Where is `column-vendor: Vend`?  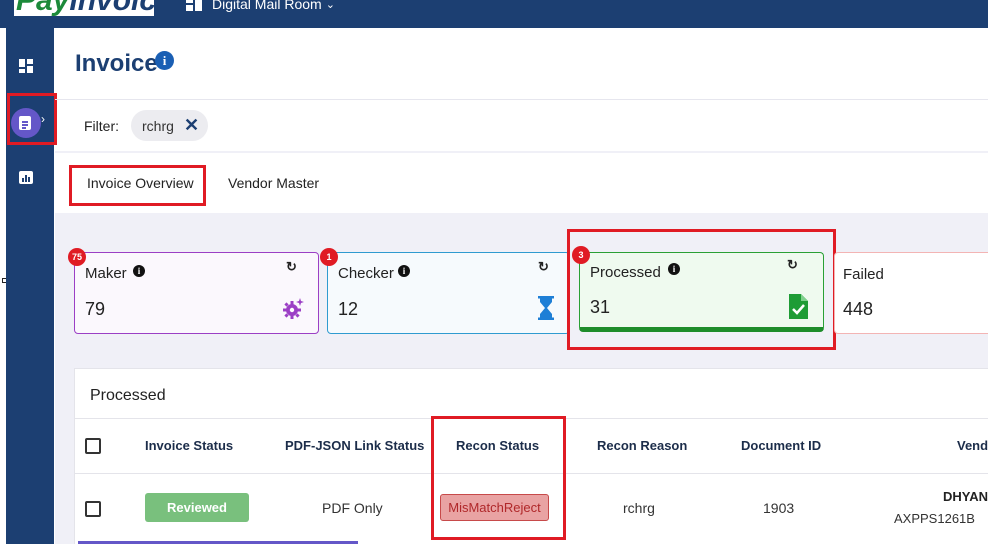
column-vendor: Vend is located at coordinates (972, 445).